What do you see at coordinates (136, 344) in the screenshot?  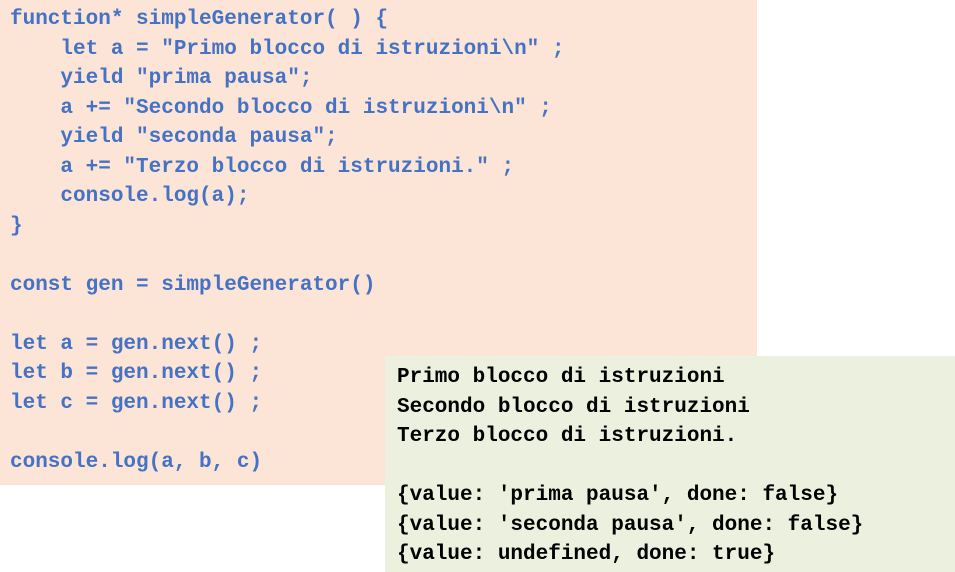 I see `code-line-12: let a = gen.next() ;` at bounding box center [136, 344].